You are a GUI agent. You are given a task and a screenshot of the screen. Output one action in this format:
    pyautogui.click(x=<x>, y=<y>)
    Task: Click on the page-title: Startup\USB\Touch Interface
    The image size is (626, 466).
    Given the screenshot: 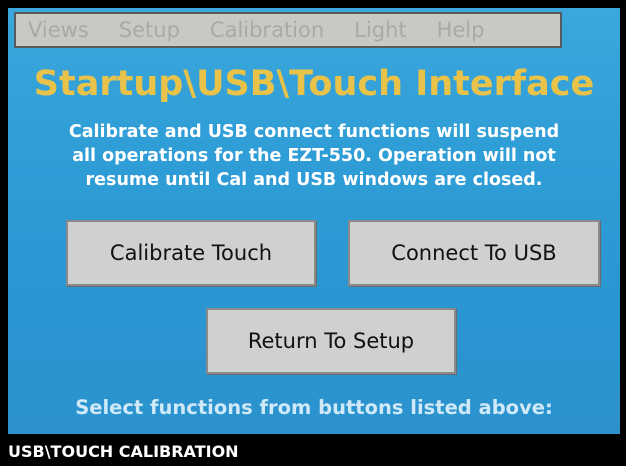 What is the action you would take?
    pyautogui.click(x=314, y=84)
    